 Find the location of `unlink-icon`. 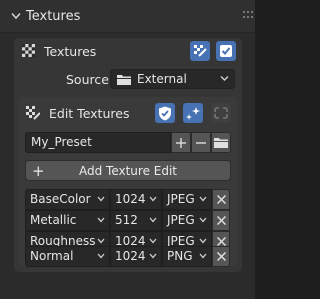

unlink-icon is located at coordinates (221, 113).